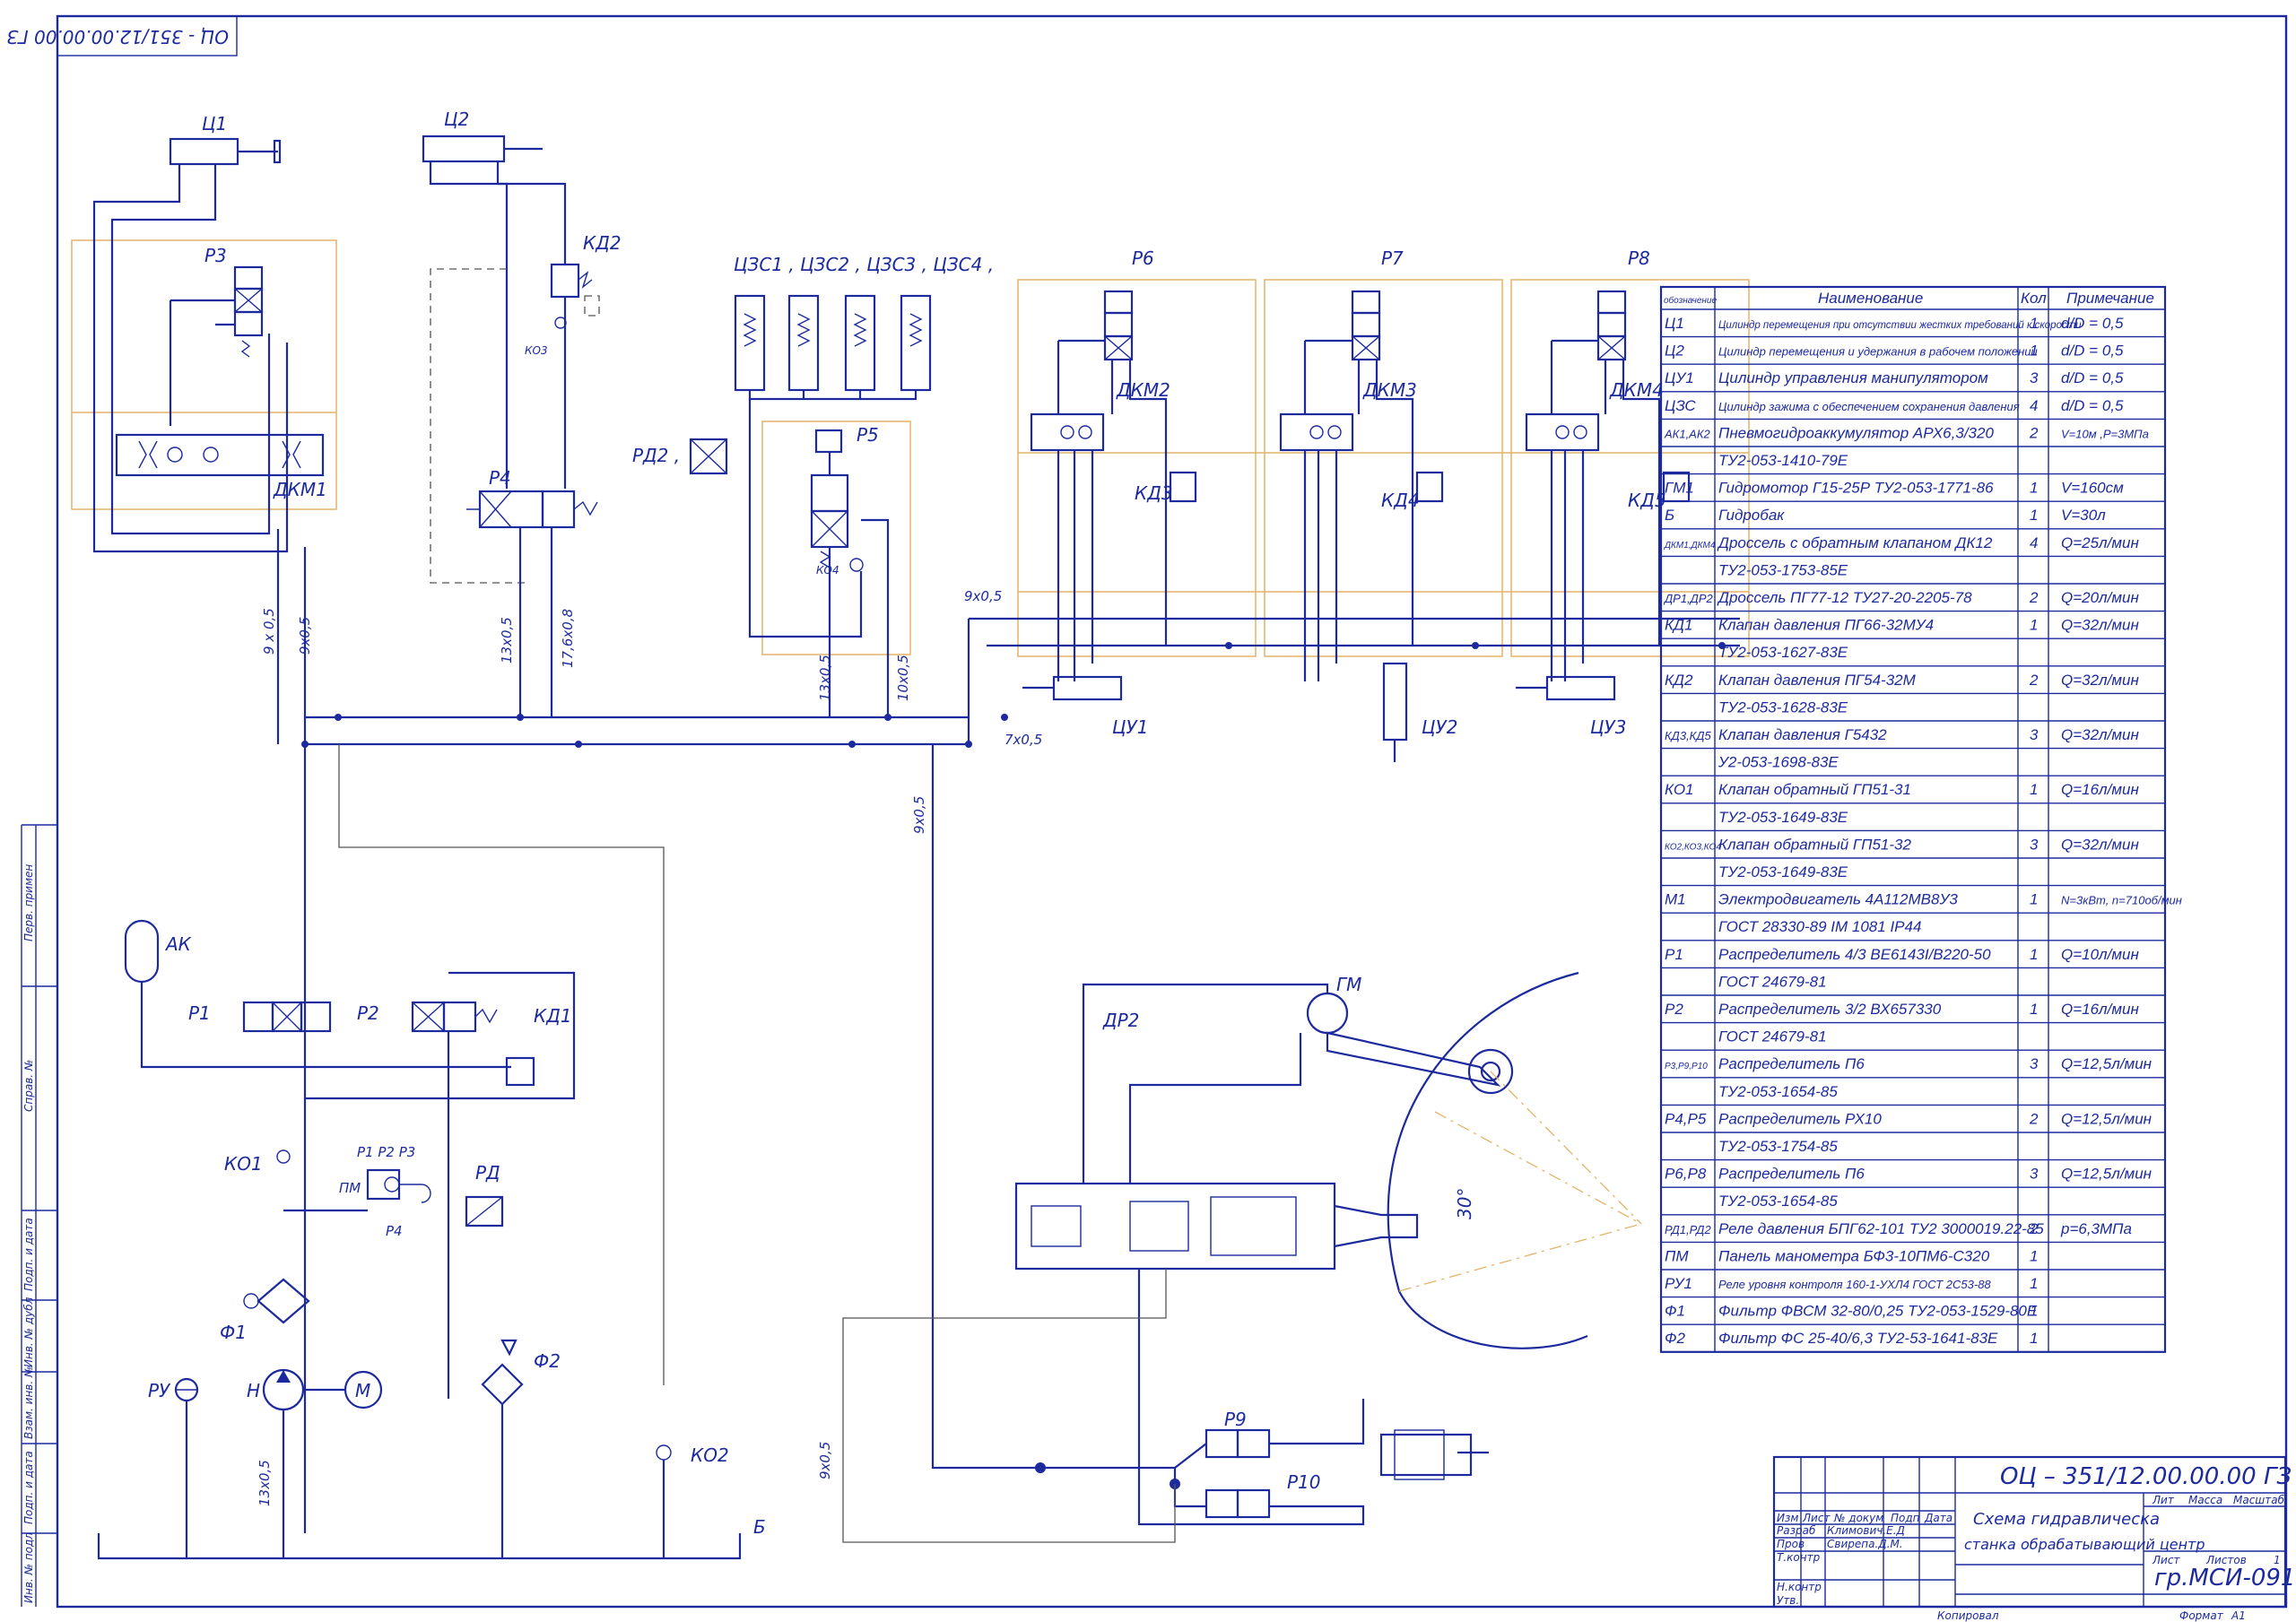  What do you see at coordinates (28, 902) in the screenshot?
I see `side-label-0: Перв. примен` at bounding box center [28, 902].